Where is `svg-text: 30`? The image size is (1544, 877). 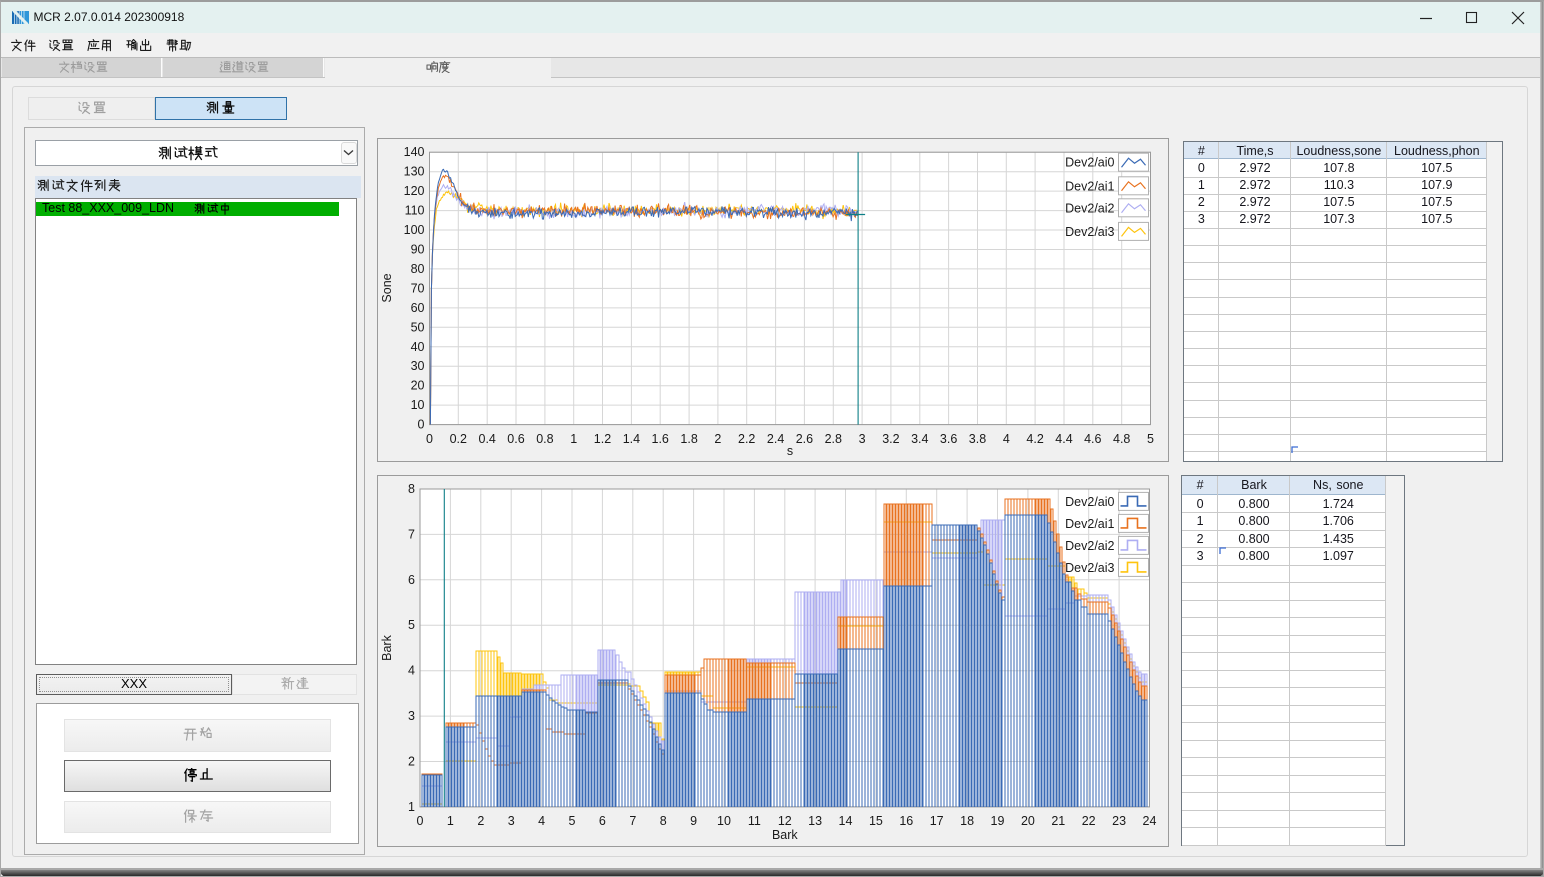
svg-text: 30 is located at coordinates (417, 366).